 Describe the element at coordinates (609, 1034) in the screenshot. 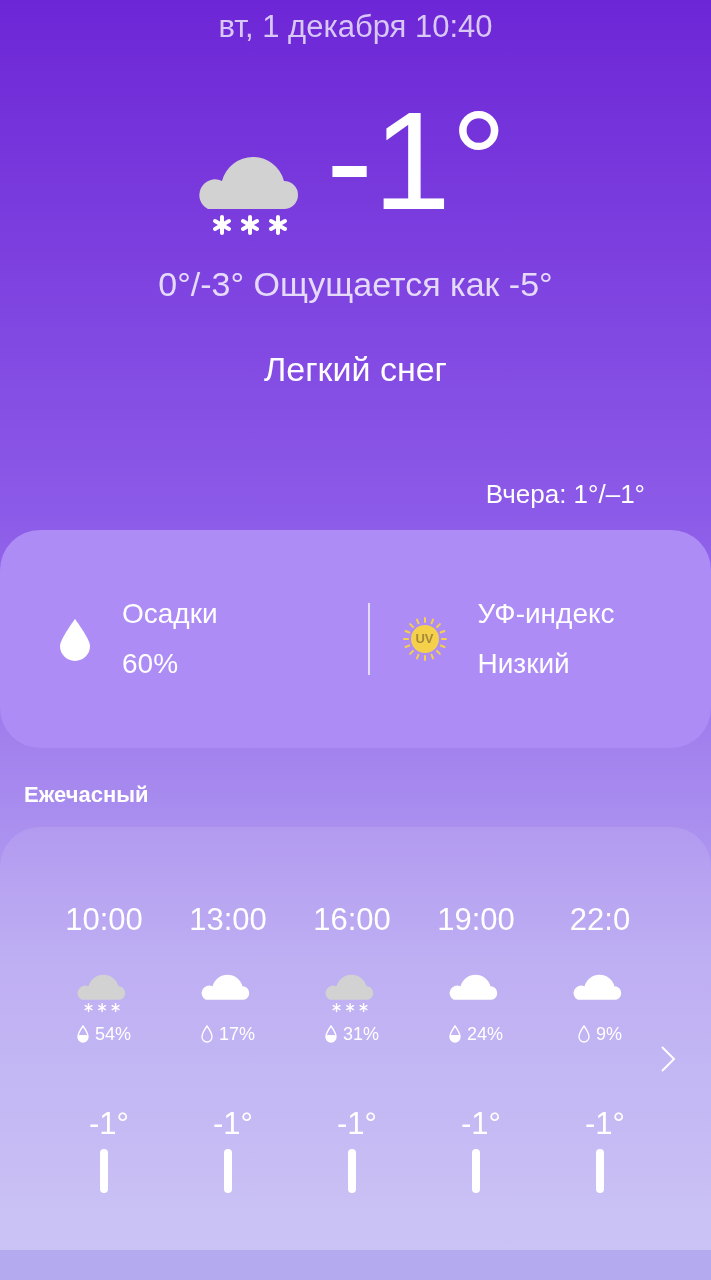

I see `precipitation-chance: 9%` at that location.